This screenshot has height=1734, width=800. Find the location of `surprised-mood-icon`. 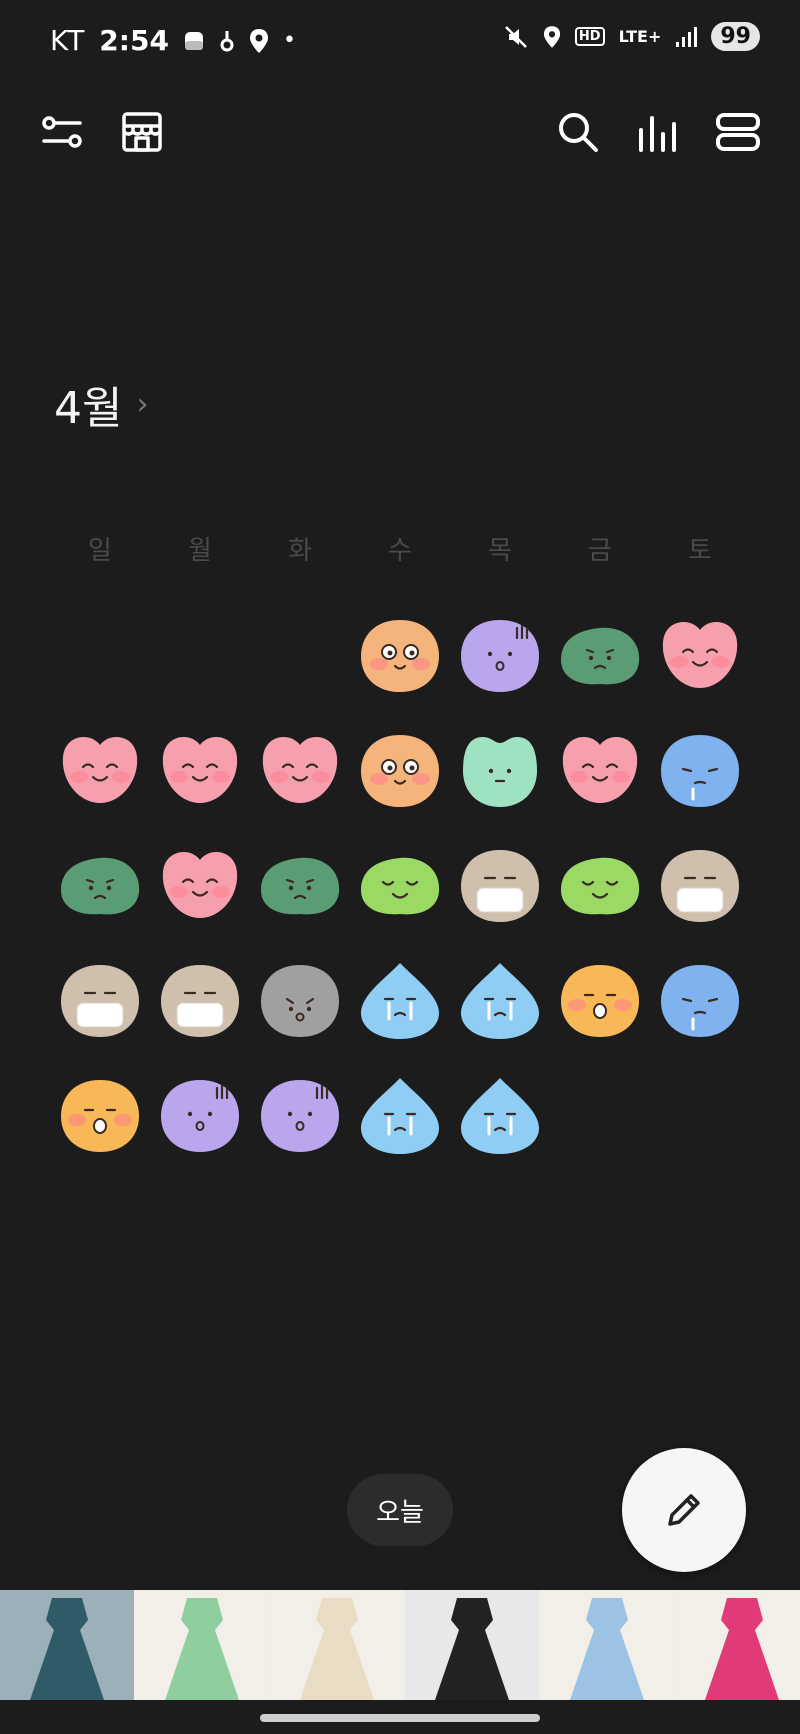

surprised-mood-icon is located at coordinates (100, 1115).